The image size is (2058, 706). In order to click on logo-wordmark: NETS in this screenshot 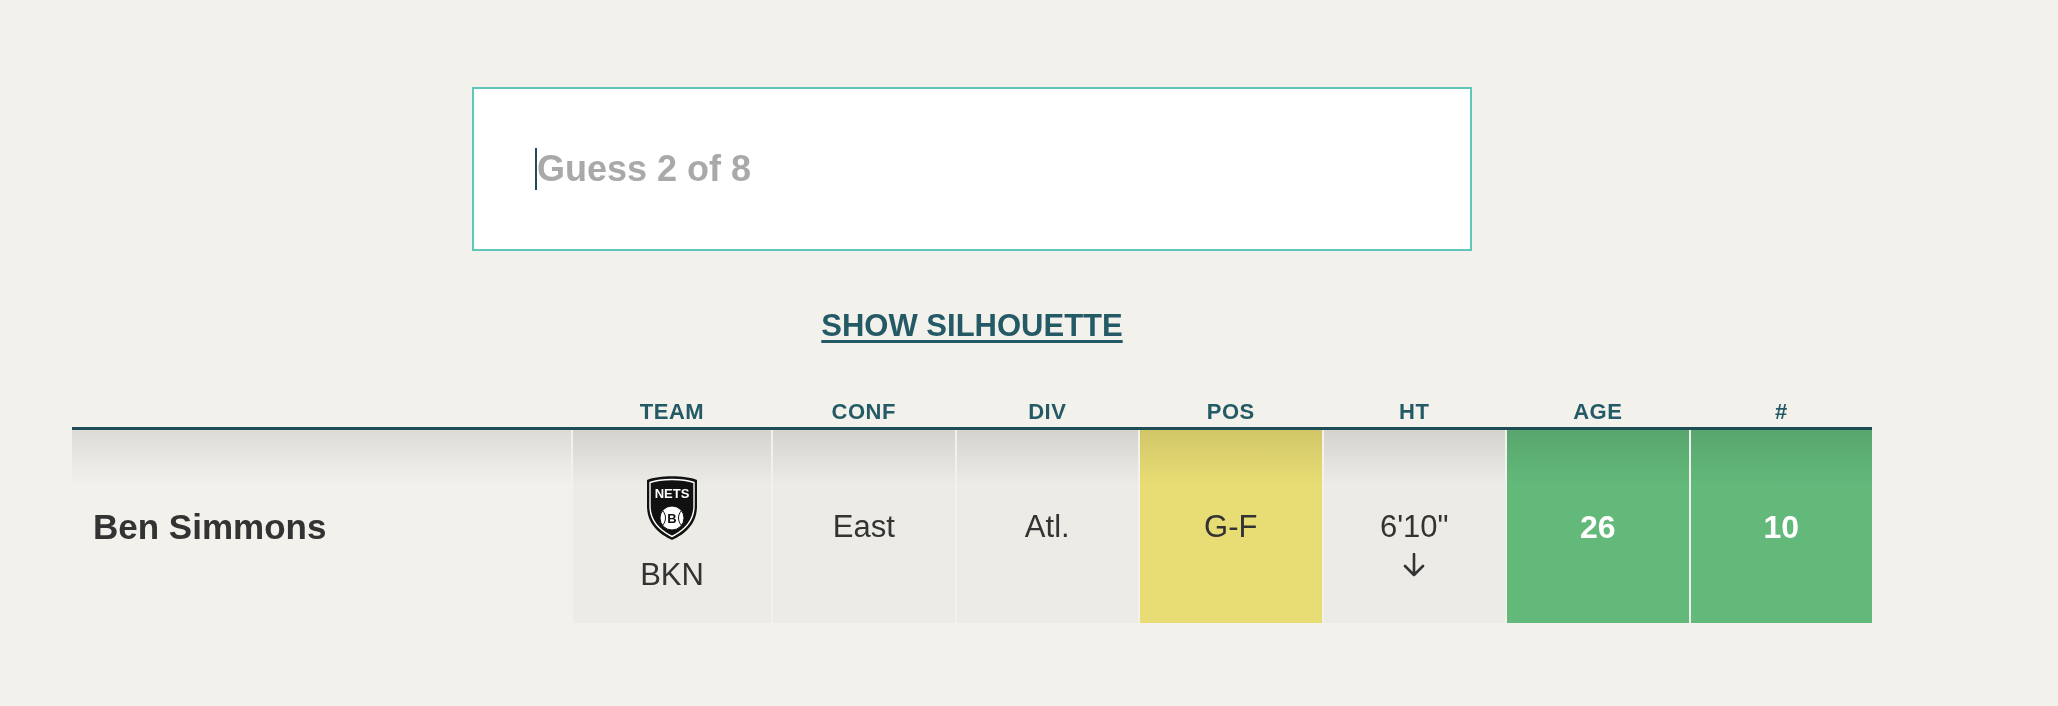, I will do `click(672, 493)`.